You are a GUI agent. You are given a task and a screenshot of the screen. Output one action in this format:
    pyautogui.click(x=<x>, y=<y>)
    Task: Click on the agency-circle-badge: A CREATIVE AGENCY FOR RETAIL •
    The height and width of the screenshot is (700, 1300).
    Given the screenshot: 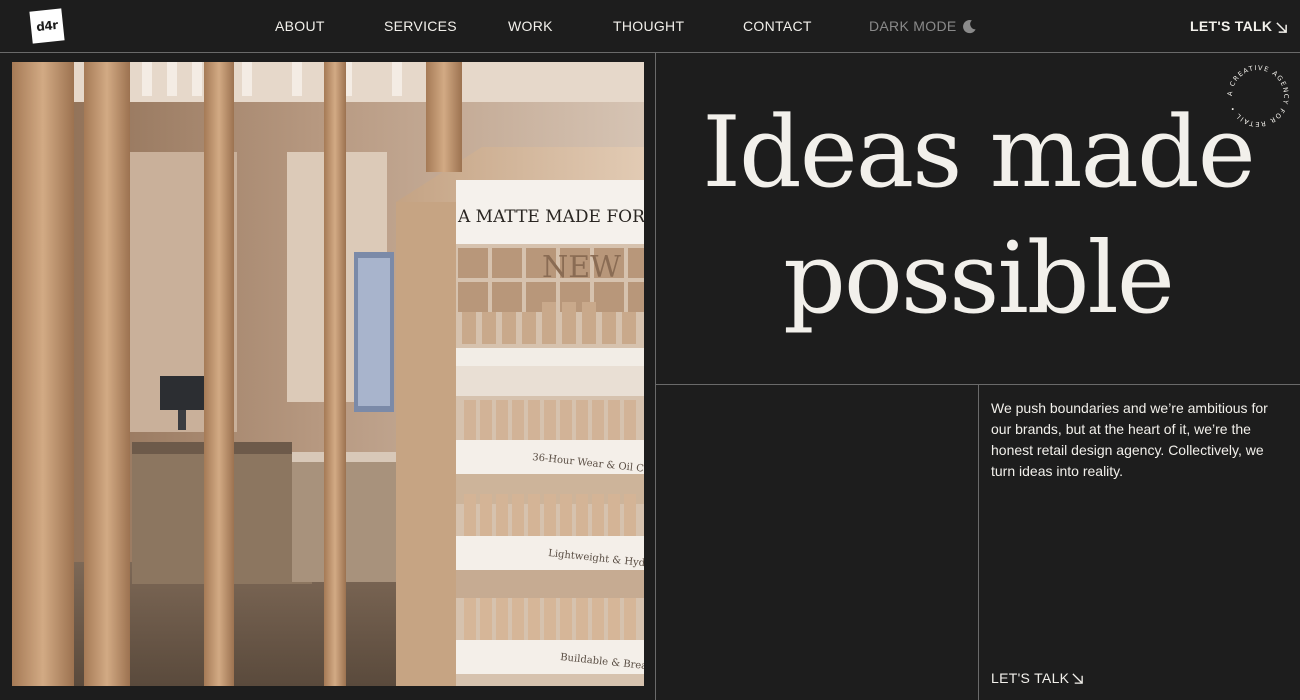 What is the action you would take?
    pyautogui.click(x=1258, y=96)
    